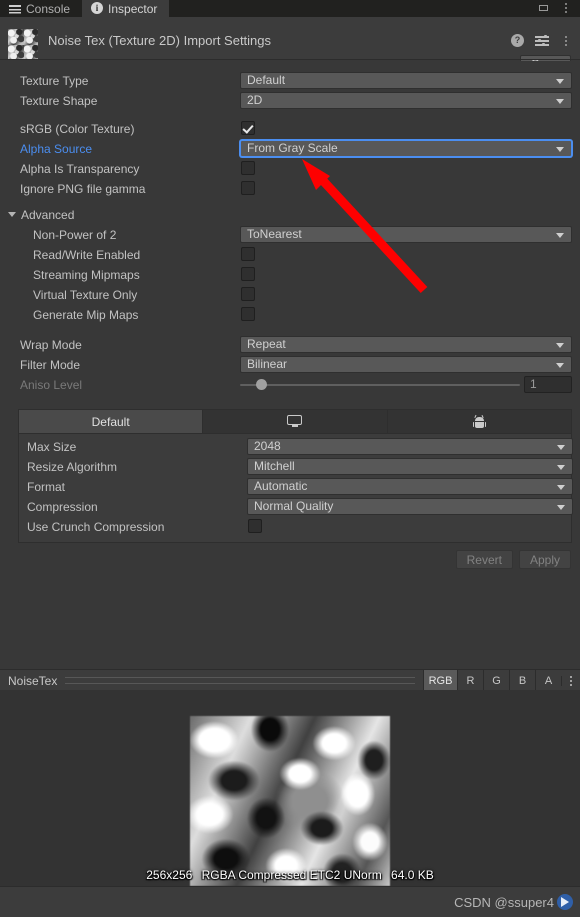 The width and height of the screenshot is (580, 917). Describe the element at coordinates (290, 315) in the screenshot. I see `row-generate-mip-maps: Generate Mip Maps` at that location.